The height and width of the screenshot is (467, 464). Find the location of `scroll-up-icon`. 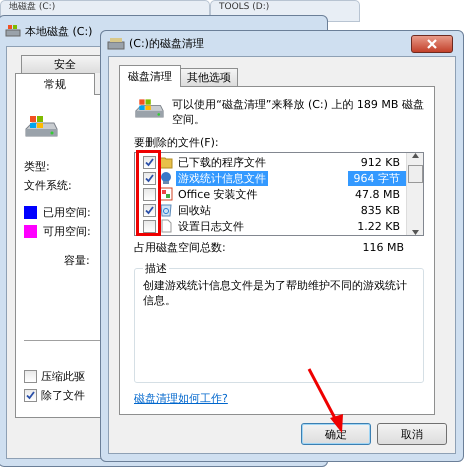

scroll-up-icon is located at coordinates (415, 155).